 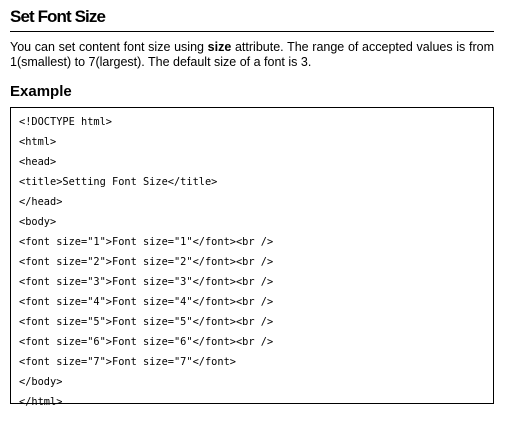 I want to click on code-line: <head>, so click(x=38, y=162).